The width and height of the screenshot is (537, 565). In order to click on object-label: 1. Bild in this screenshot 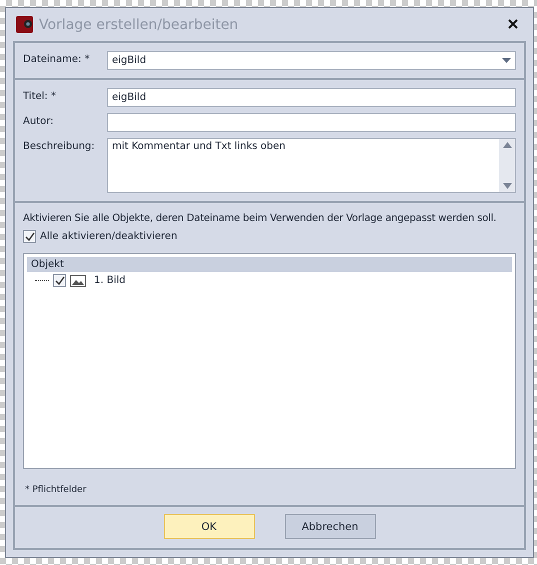, I will do `click(110, 280)`.